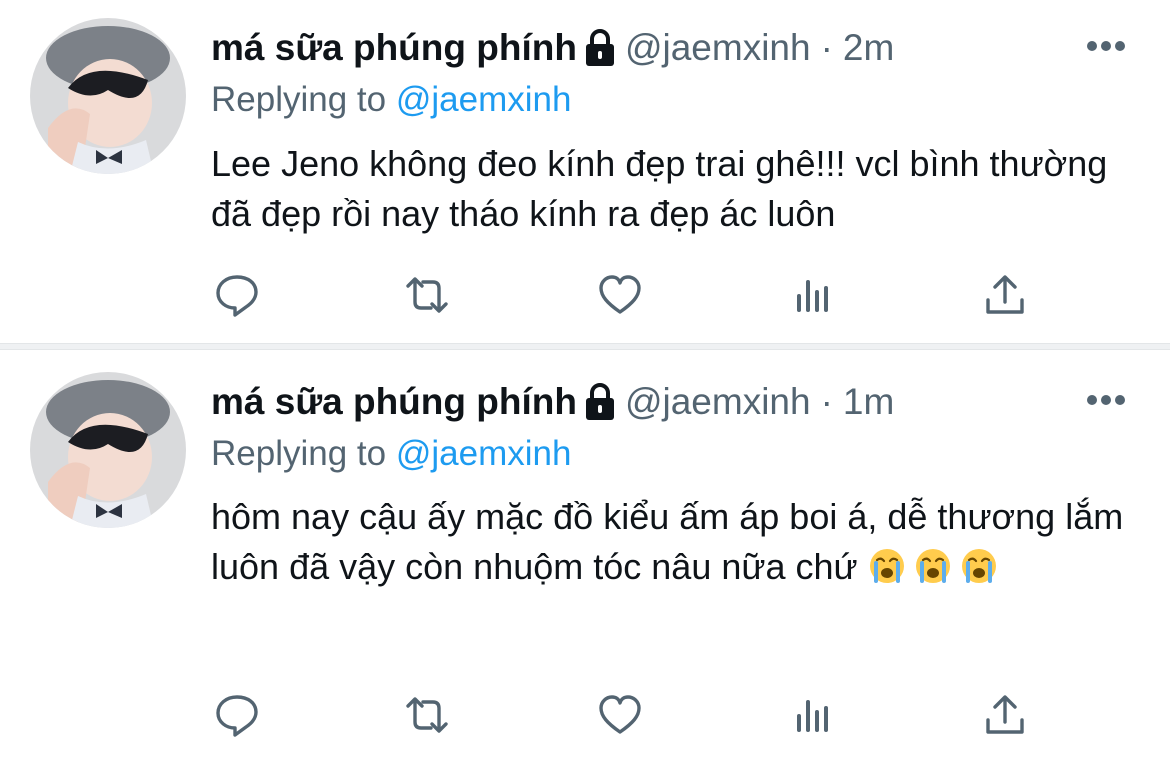 This screenshot has height=768, width=1170. What do you see at coordinates (868, 402) in the screenshot?
I see `timestamp: 1m` at bounding box center [868, 402].